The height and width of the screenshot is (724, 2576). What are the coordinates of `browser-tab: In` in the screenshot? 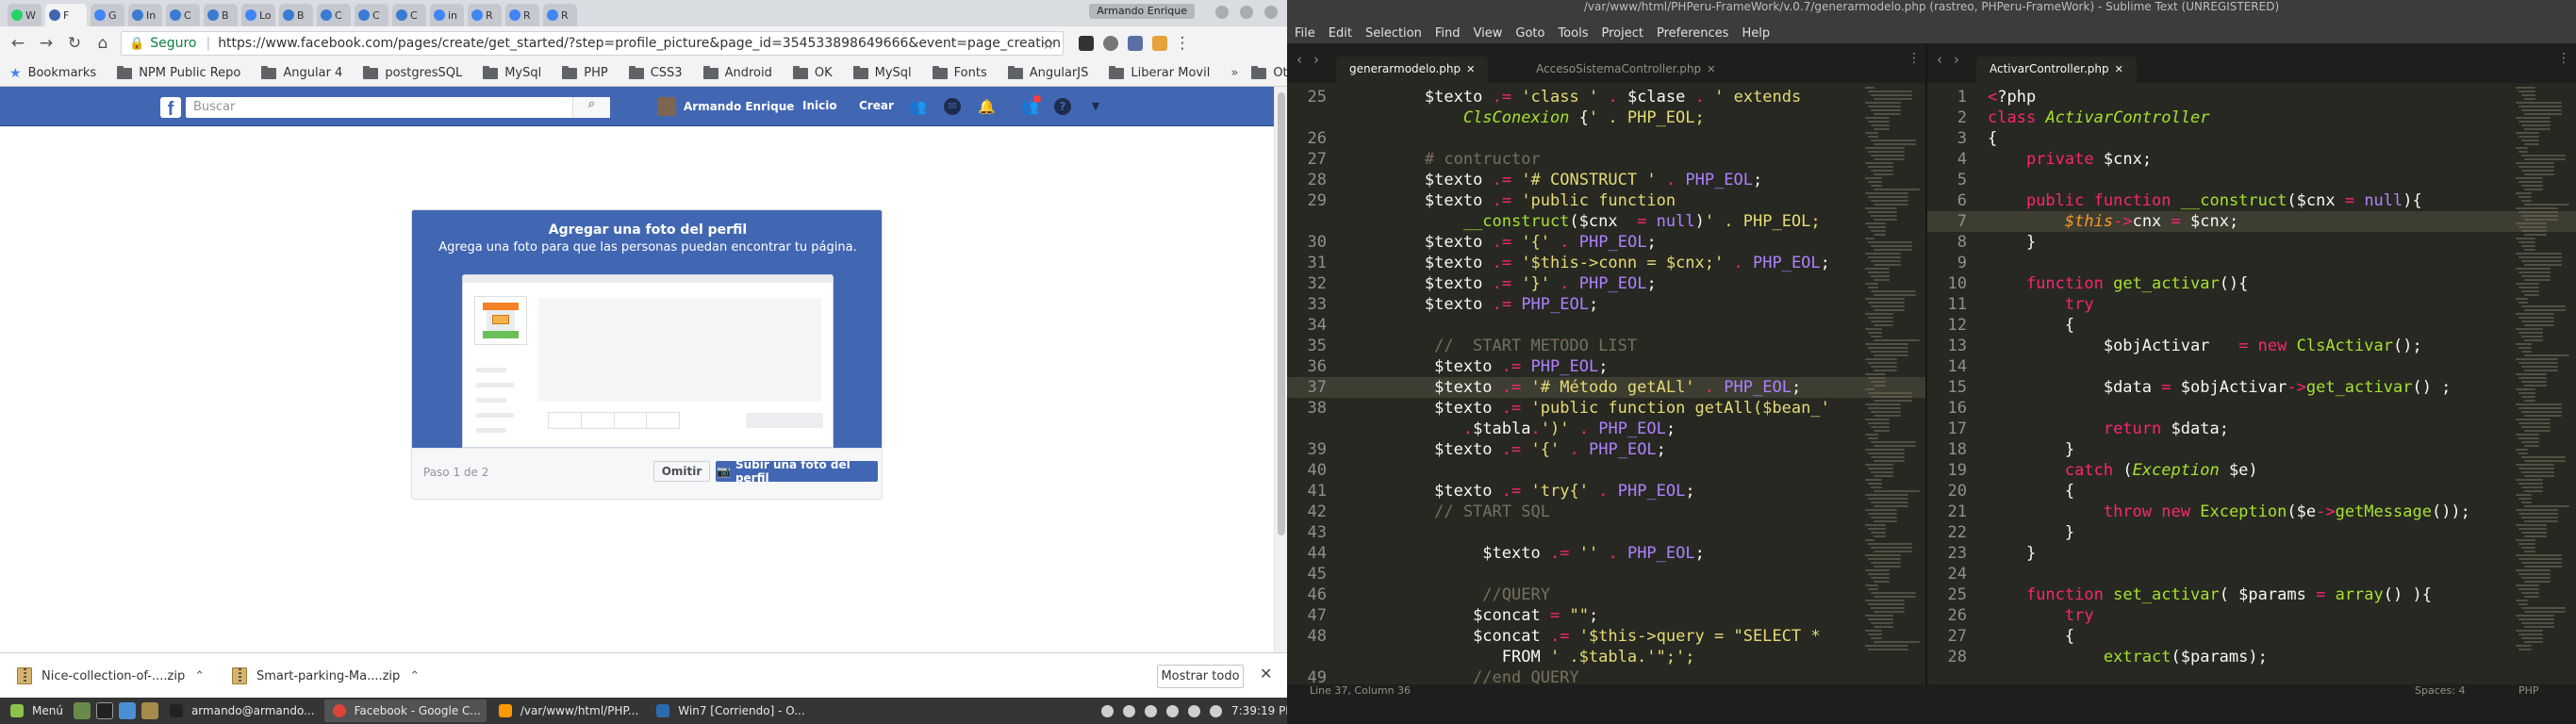 It's located at (145, 15).